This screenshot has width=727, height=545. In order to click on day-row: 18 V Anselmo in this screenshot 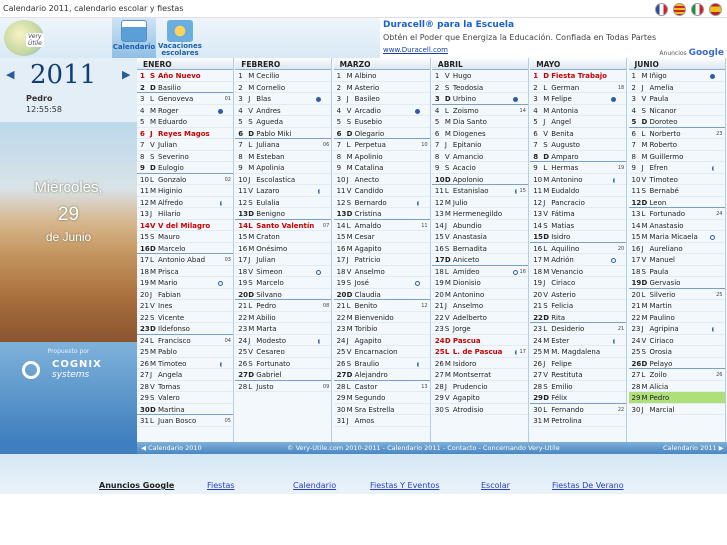, I will do `click(381, 271)`.